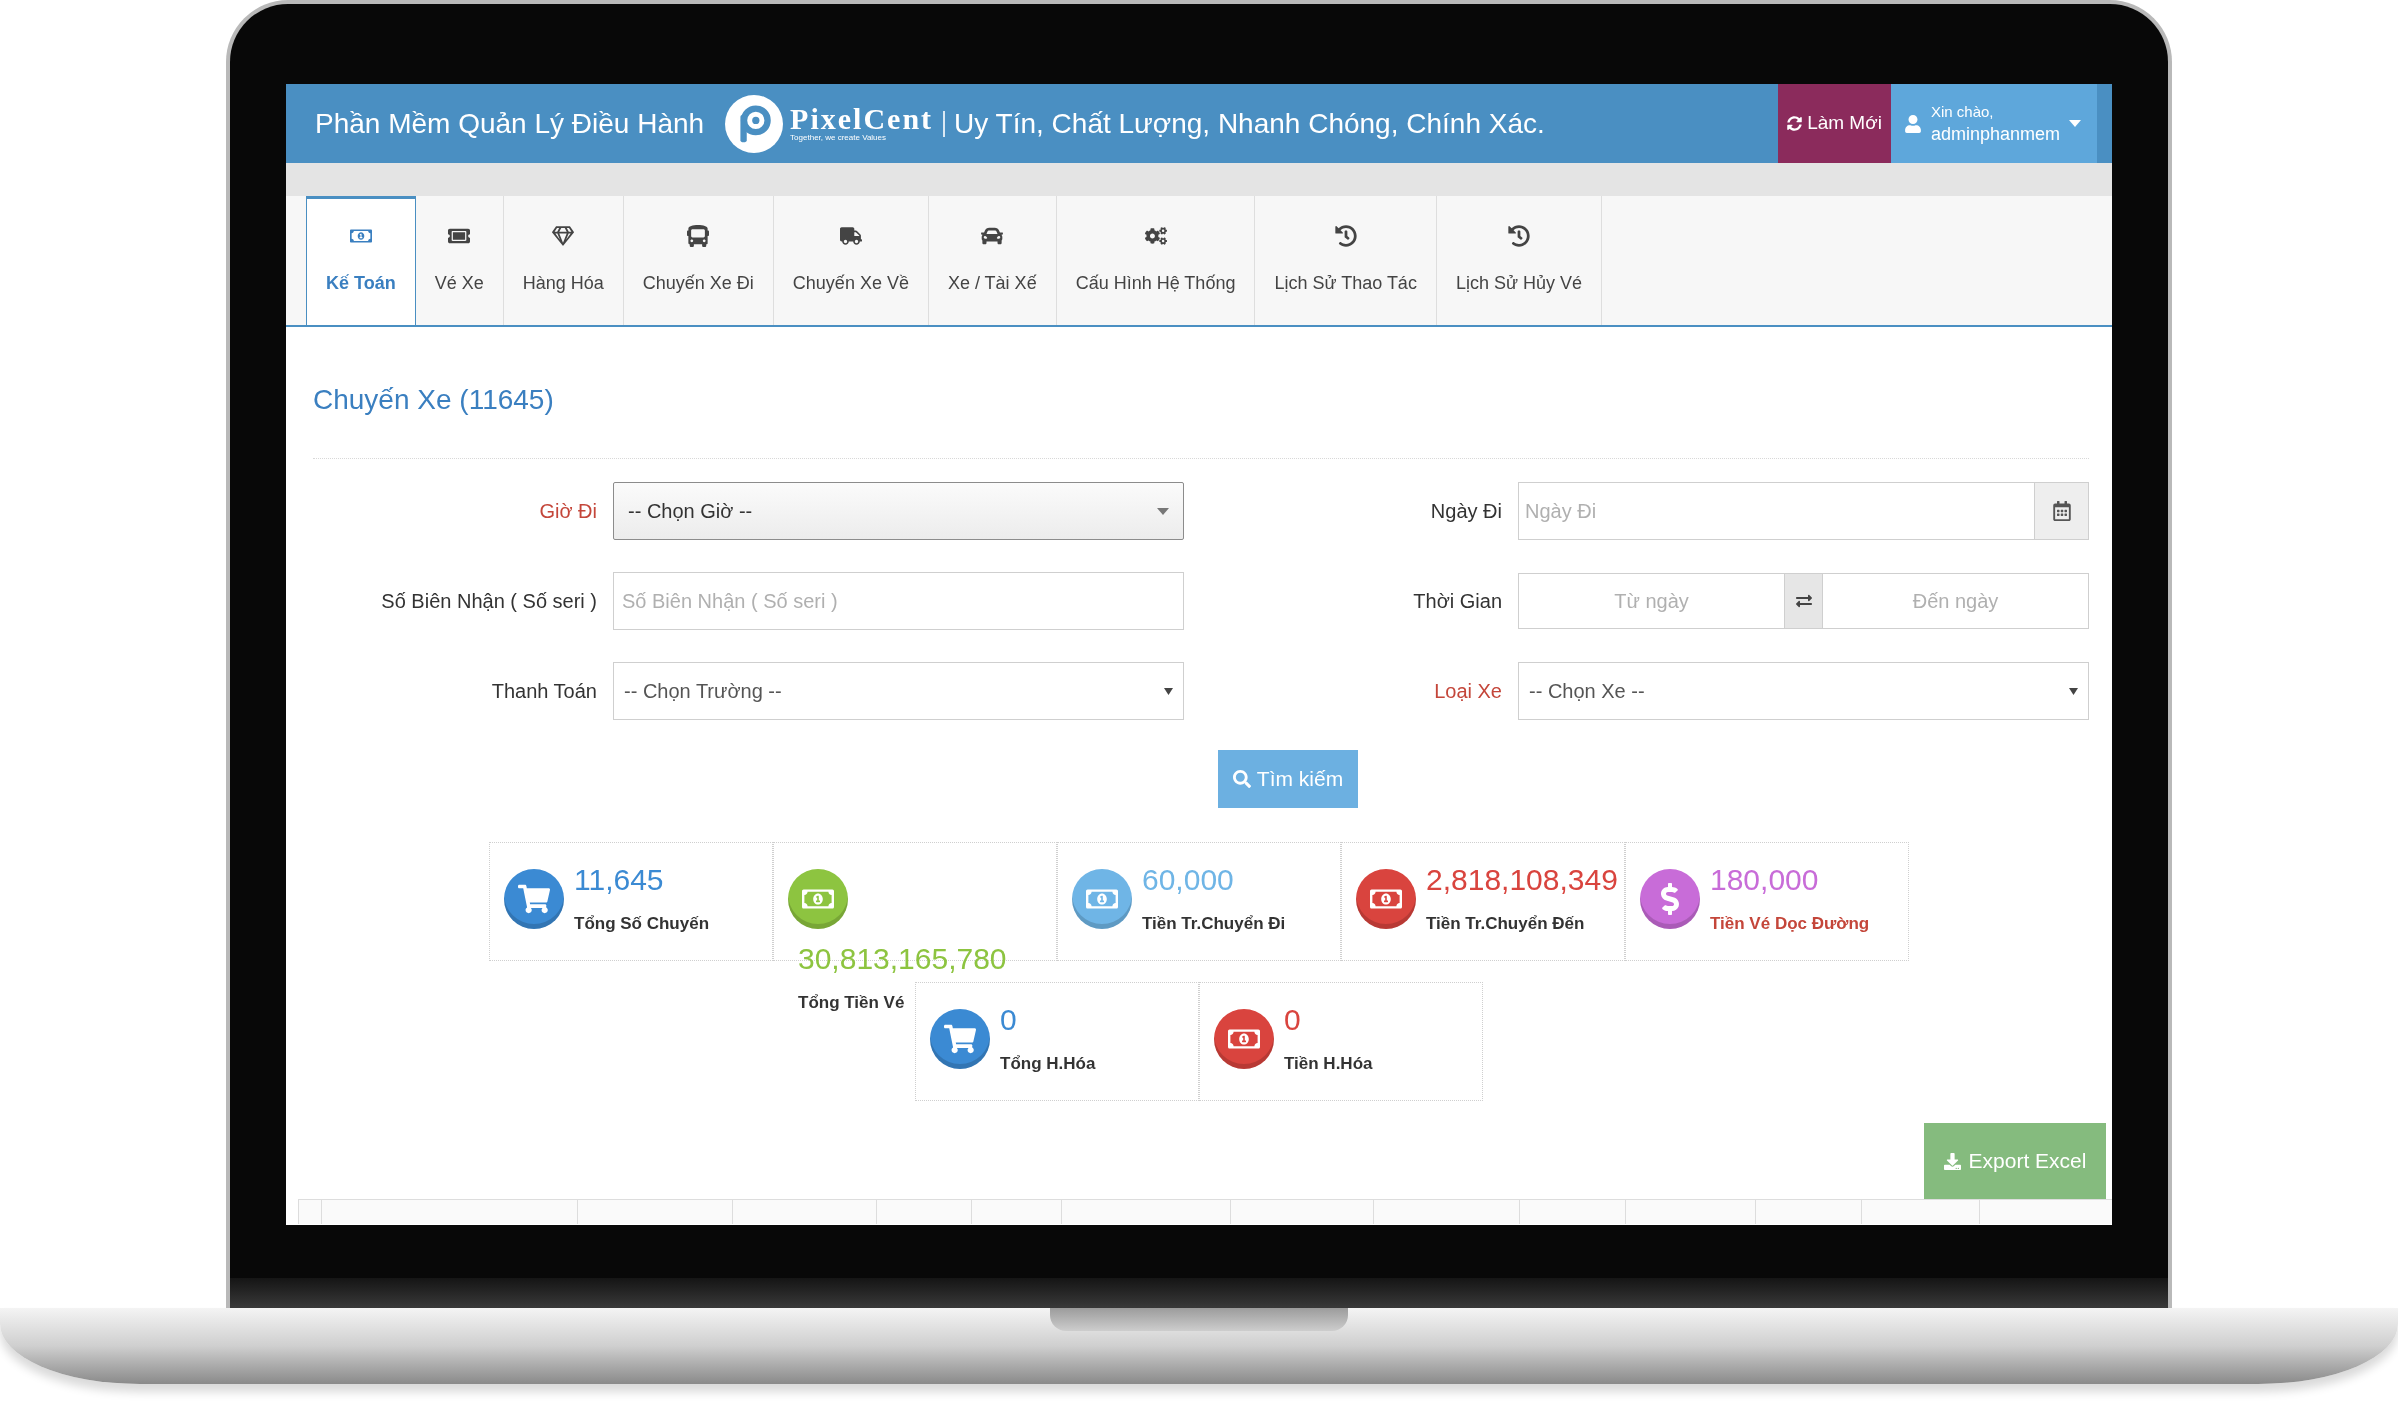 This screenshot has width=2398, height=1407. What do you see at coordinates (1803, 691) in the screenshot?
I see `select-field: -- Chọn Xe --` at bounding box center [1803, 691].